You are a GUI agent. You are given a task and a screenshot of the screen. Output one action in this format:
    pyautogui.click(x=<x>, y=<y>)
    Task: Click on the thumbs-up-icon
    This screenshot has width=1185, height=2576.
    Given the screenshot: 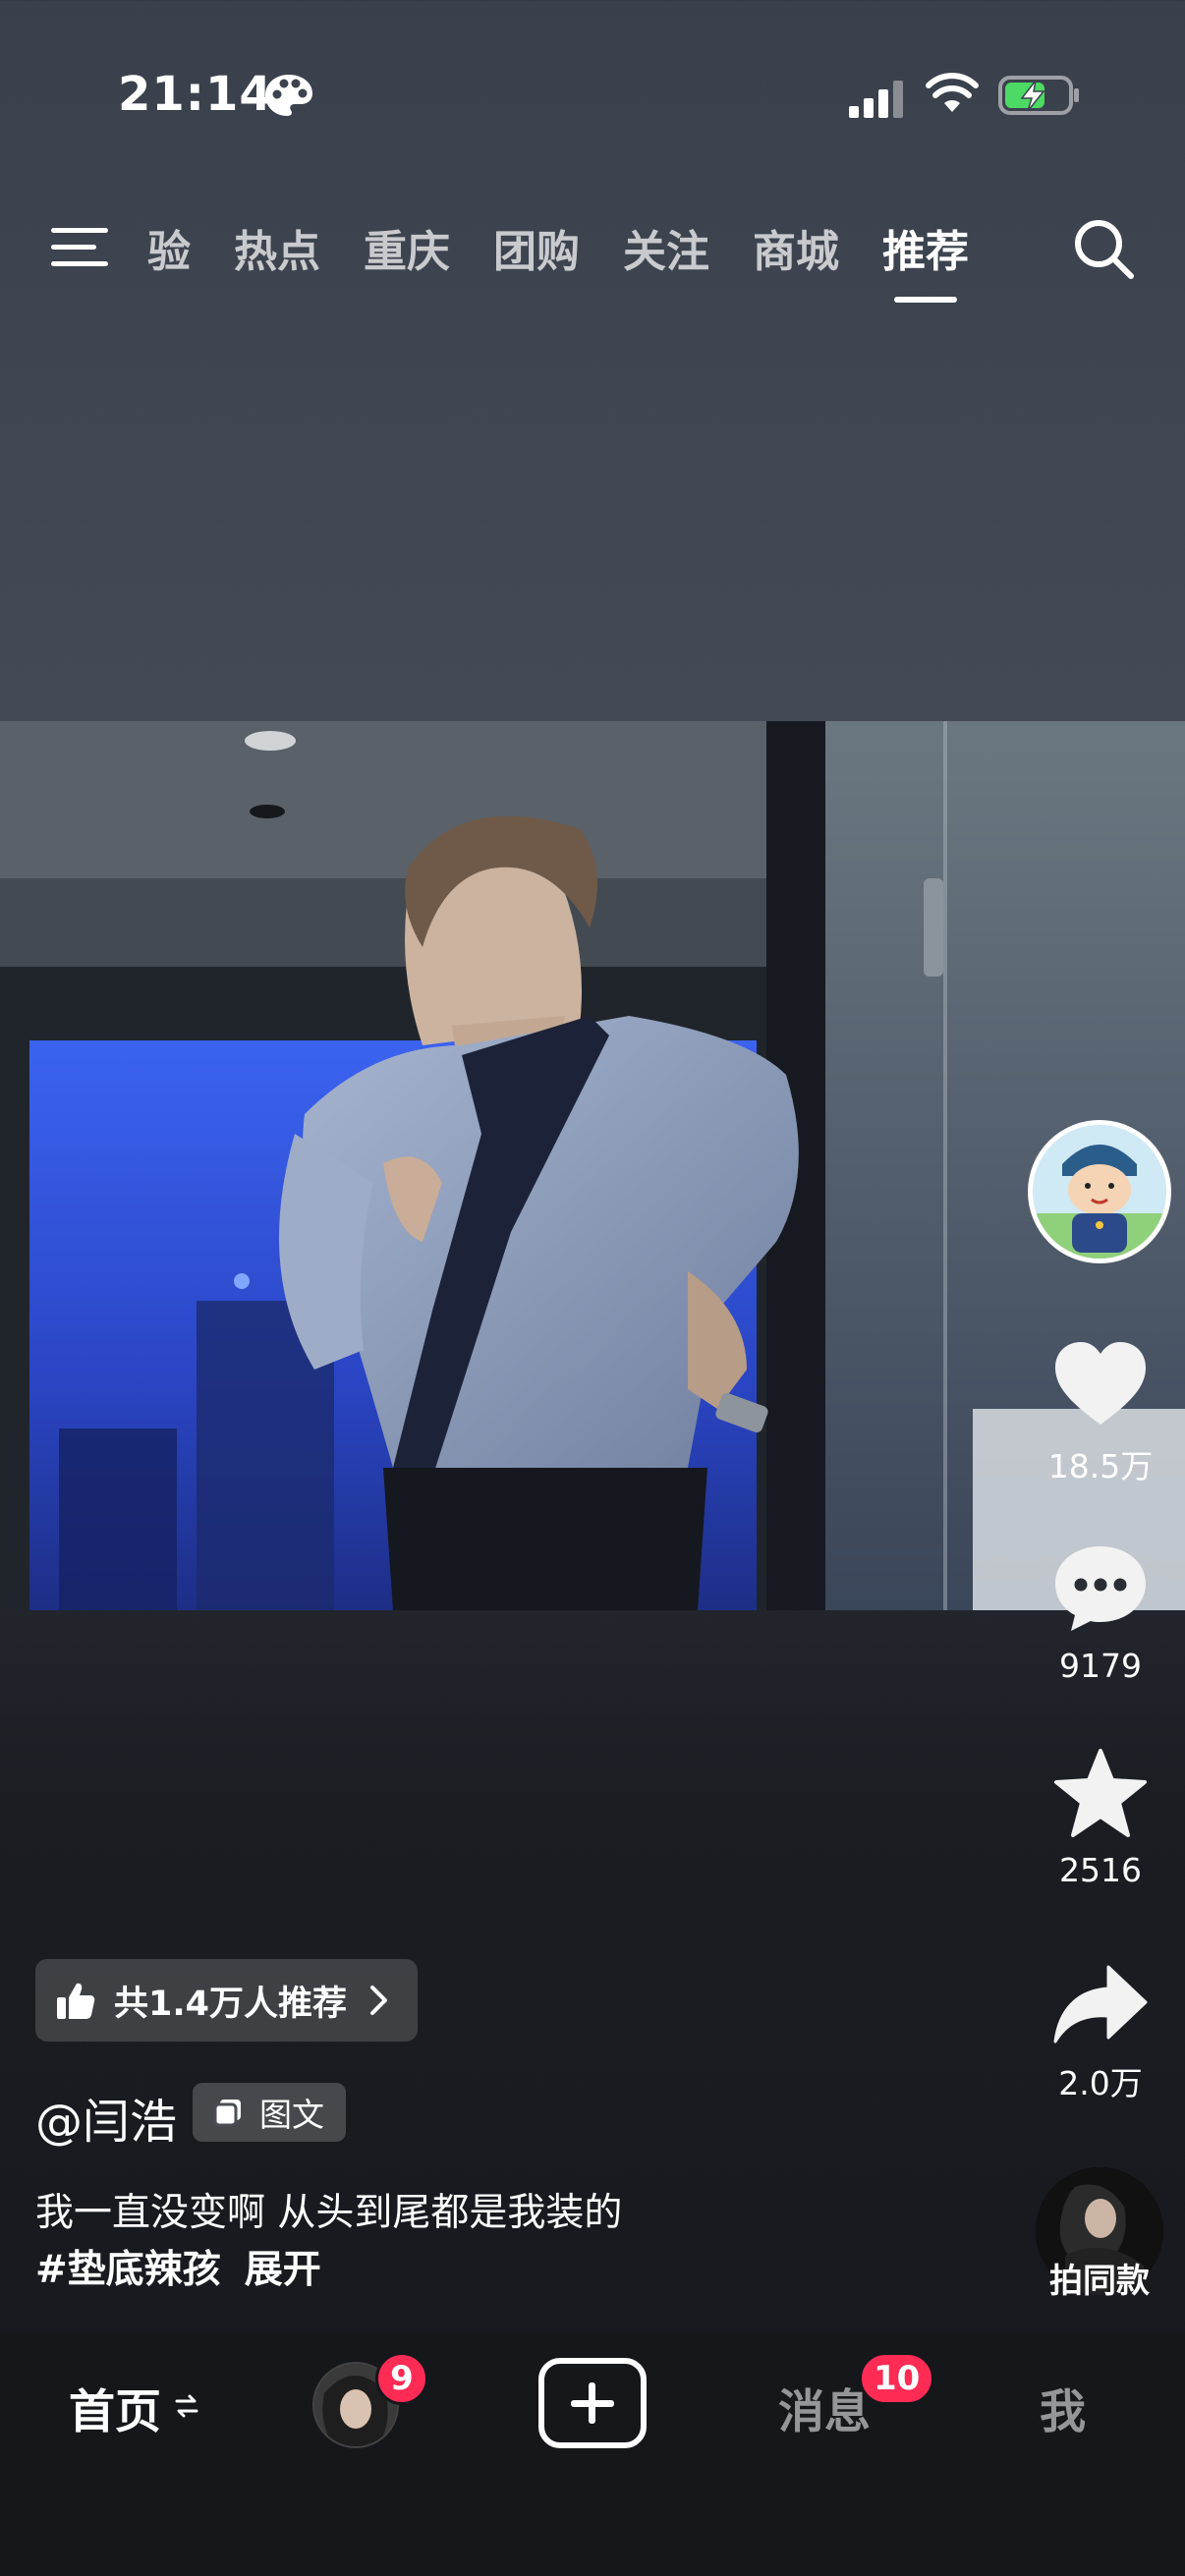 What is the action you would take?
    pyautogui.click(x=76, y=2001)
    